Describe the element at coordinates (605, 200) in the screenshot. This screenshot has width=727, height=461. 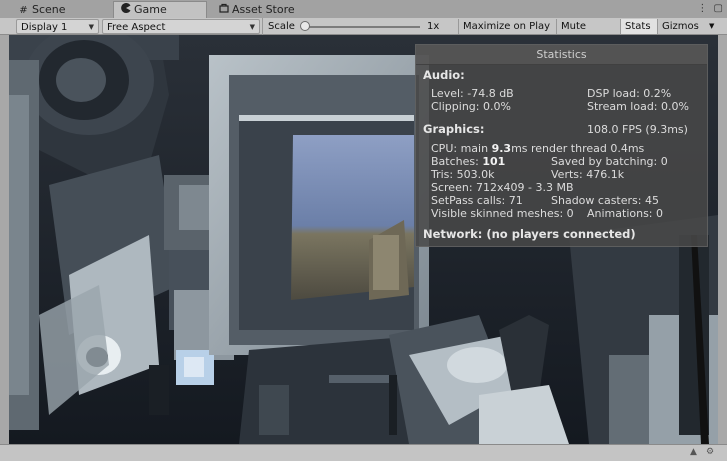
I see `graphics-shadow-casters: Shadow casters: 45` at that location.